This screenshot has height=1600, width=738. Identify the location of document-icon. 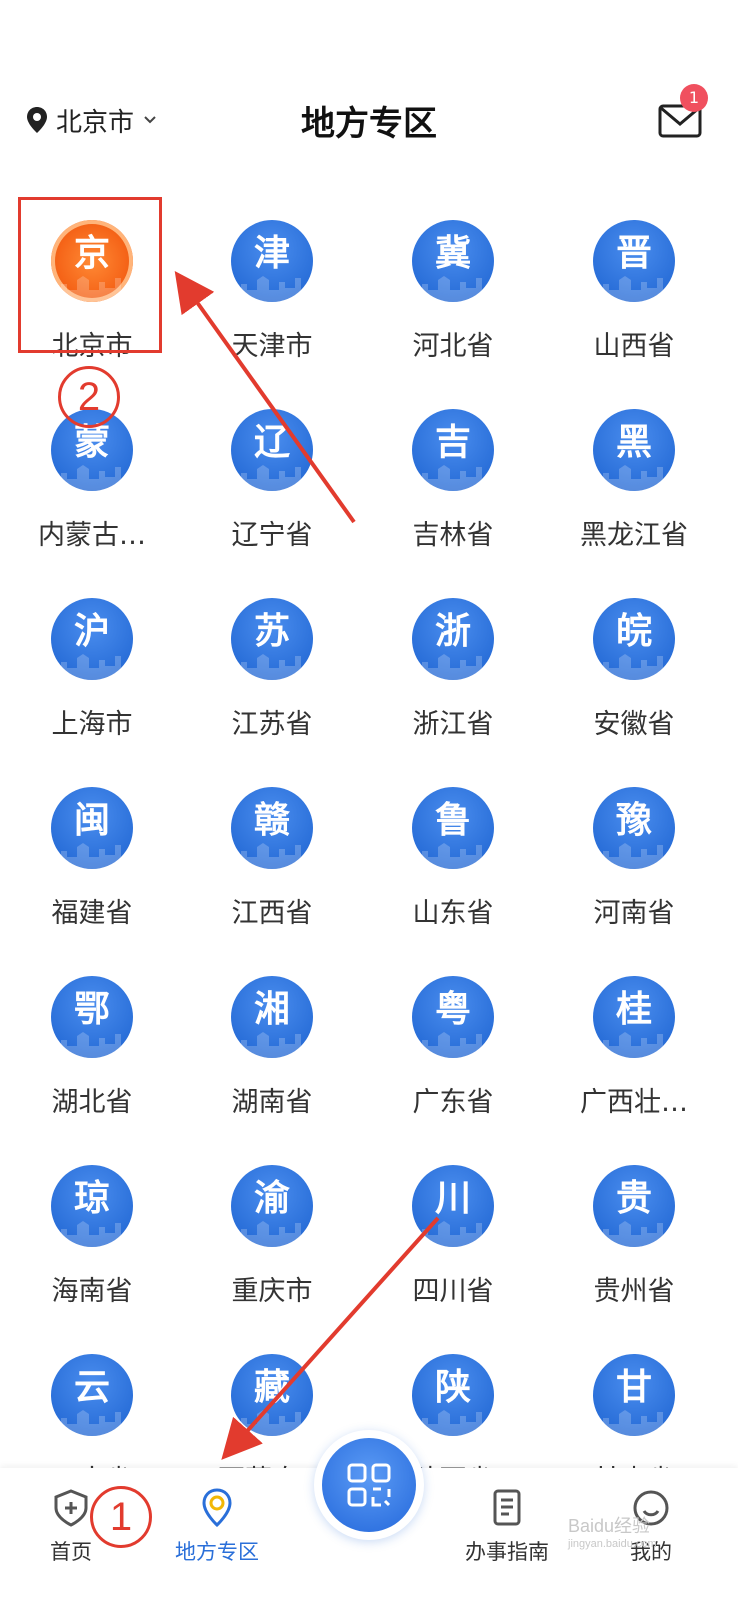
(507, 1507).